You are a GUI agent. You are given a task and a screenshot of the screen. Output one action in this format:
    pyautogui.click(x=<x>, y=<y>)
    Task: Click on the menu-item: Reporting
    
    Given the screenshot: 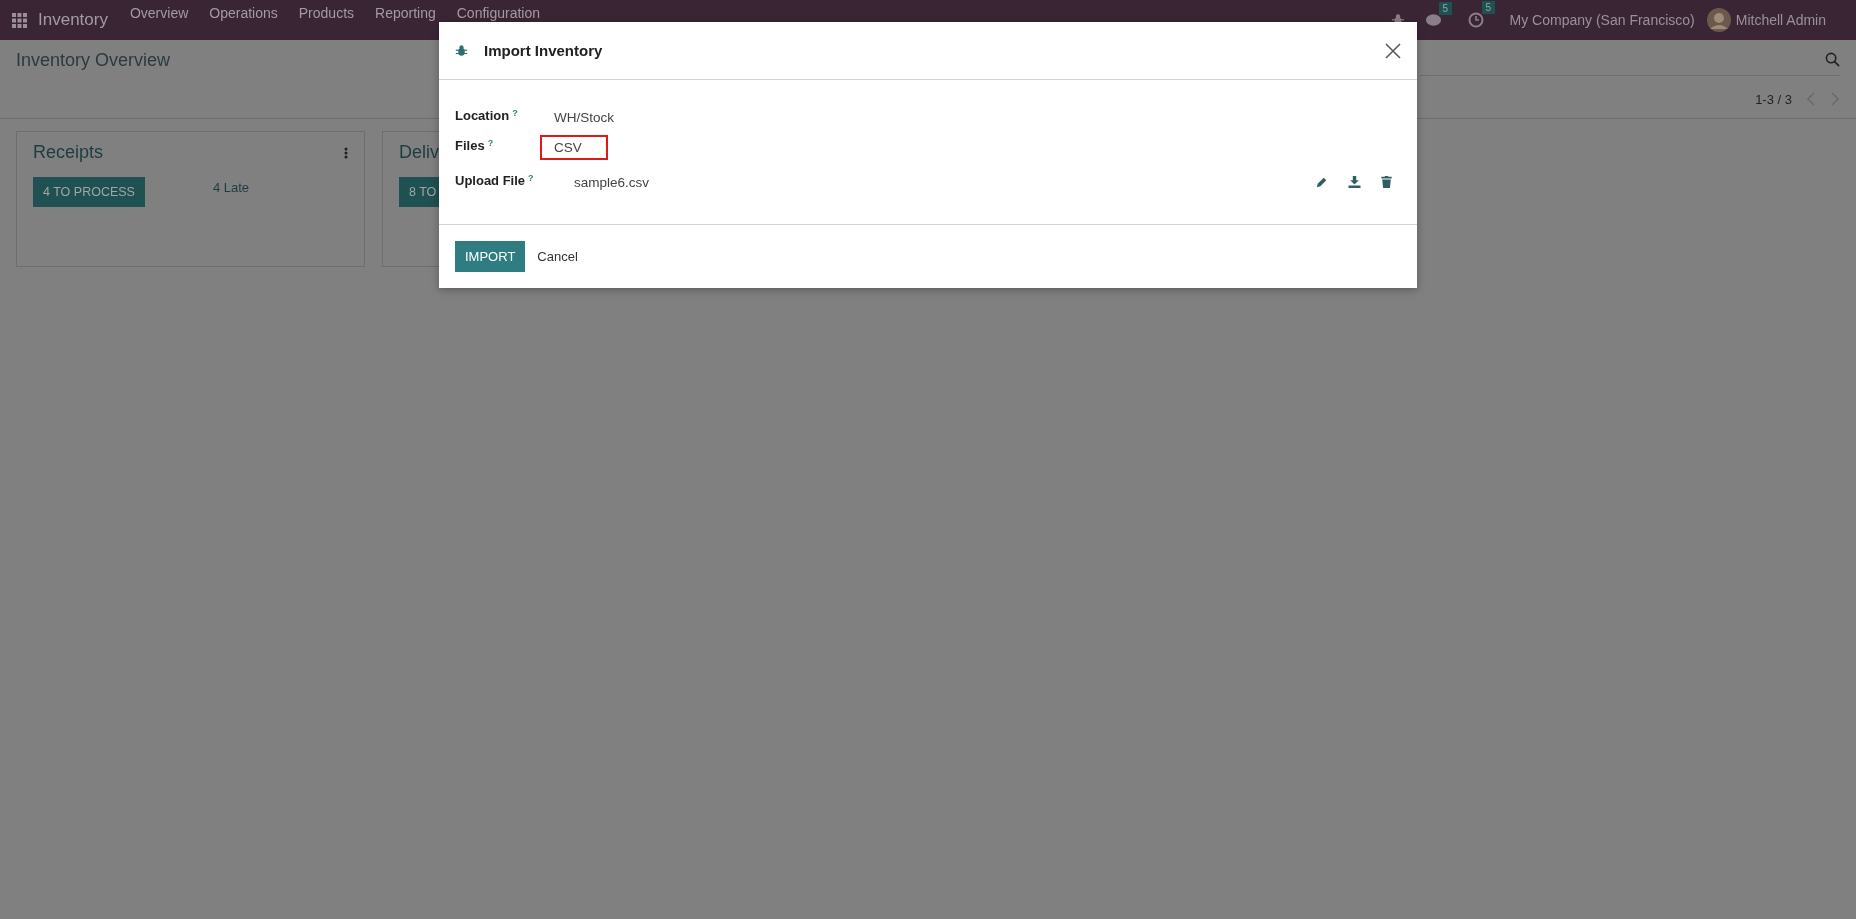 What is the action you would take?
    pyautogui.click(x=405, y=13)
    